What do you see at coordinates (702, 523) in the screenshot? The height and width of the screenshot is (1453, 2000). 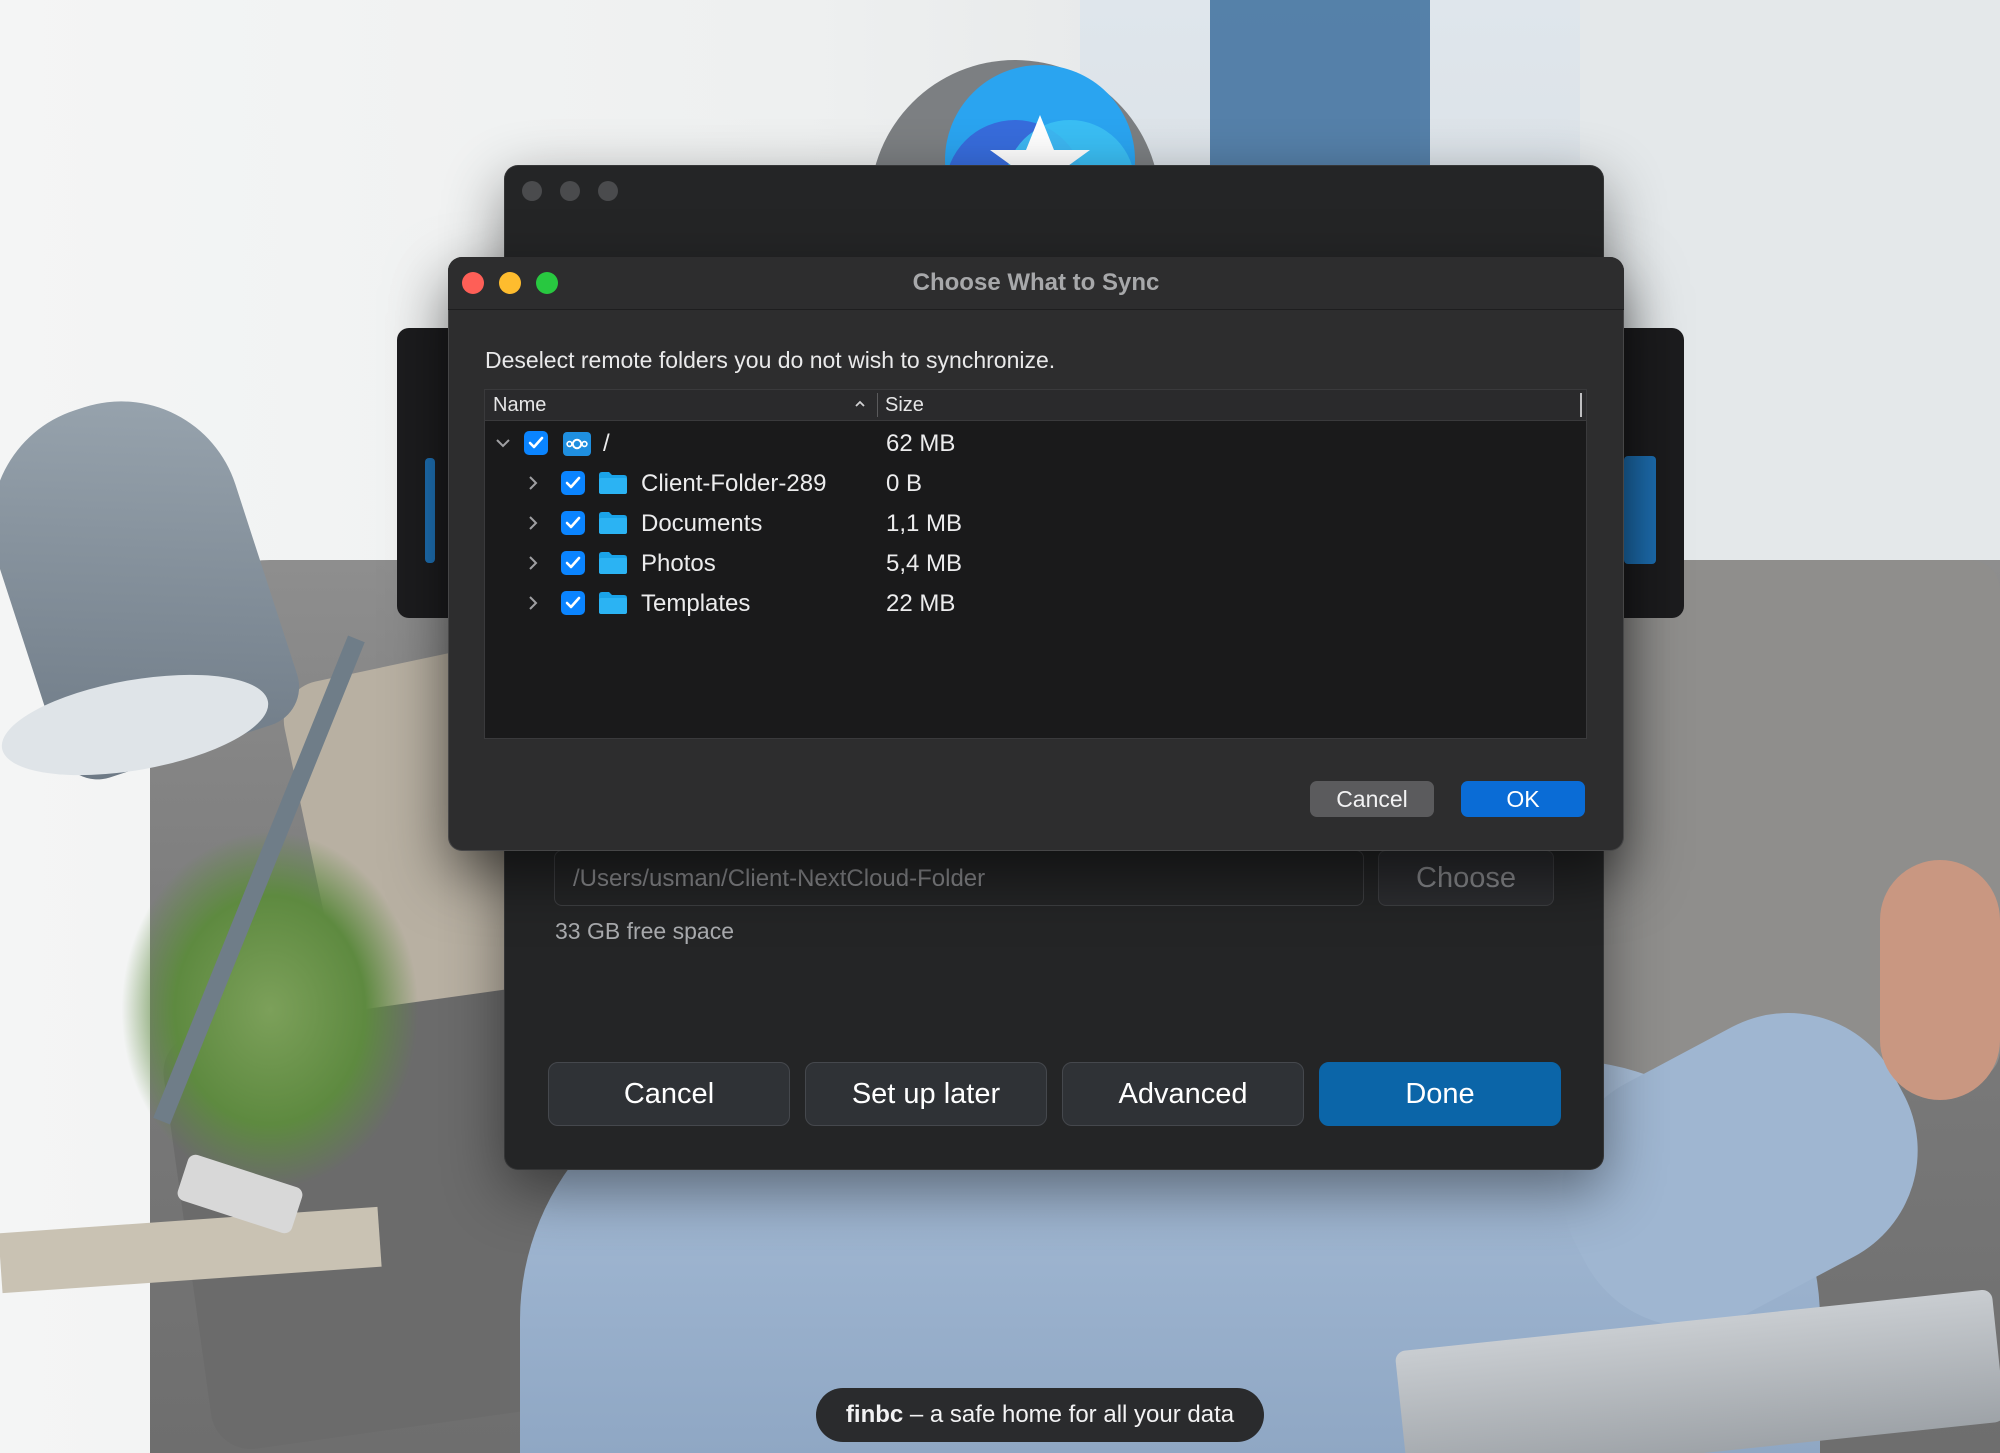 I see `folder-name: Documents` at bounding box center [702, 523].